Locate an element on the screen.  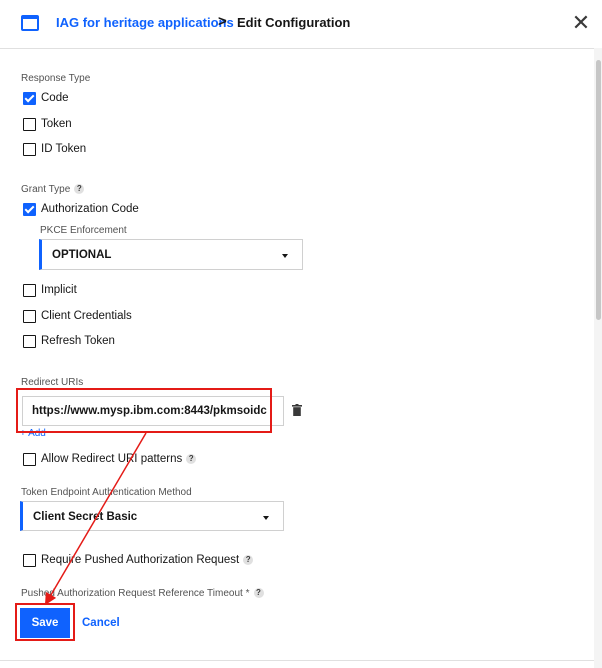
token-endpoint-select: Client Secret Basic is located at coordinates (152, 516).